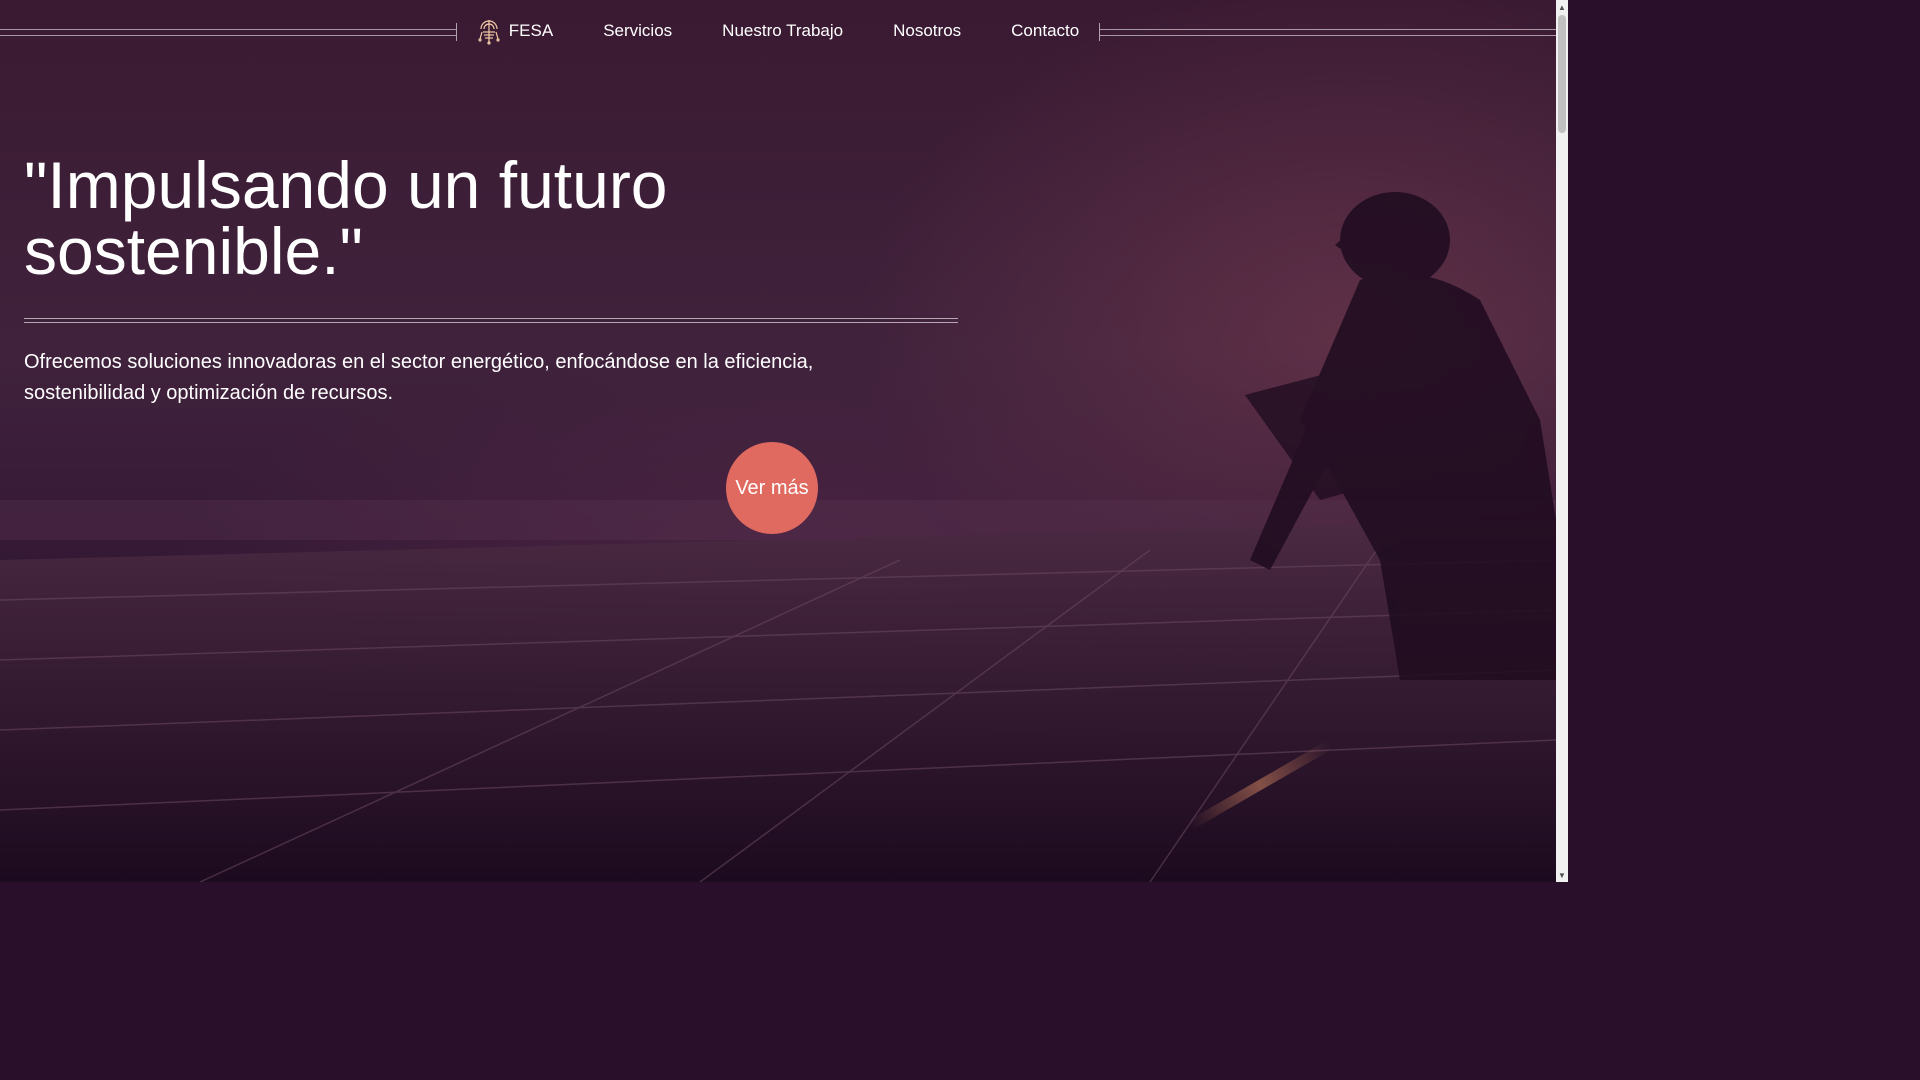  I want to click on nav-brand-link: FESA, so click(515, 31).